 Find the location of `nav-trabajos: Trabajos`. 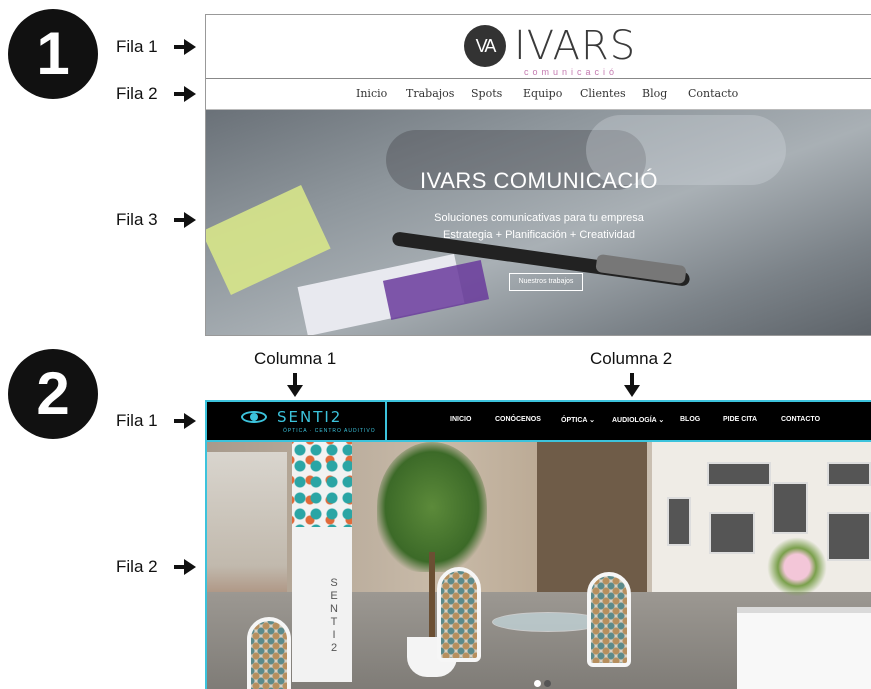

nav-trabajos: Trabajos is located at coordinates (430, 93).